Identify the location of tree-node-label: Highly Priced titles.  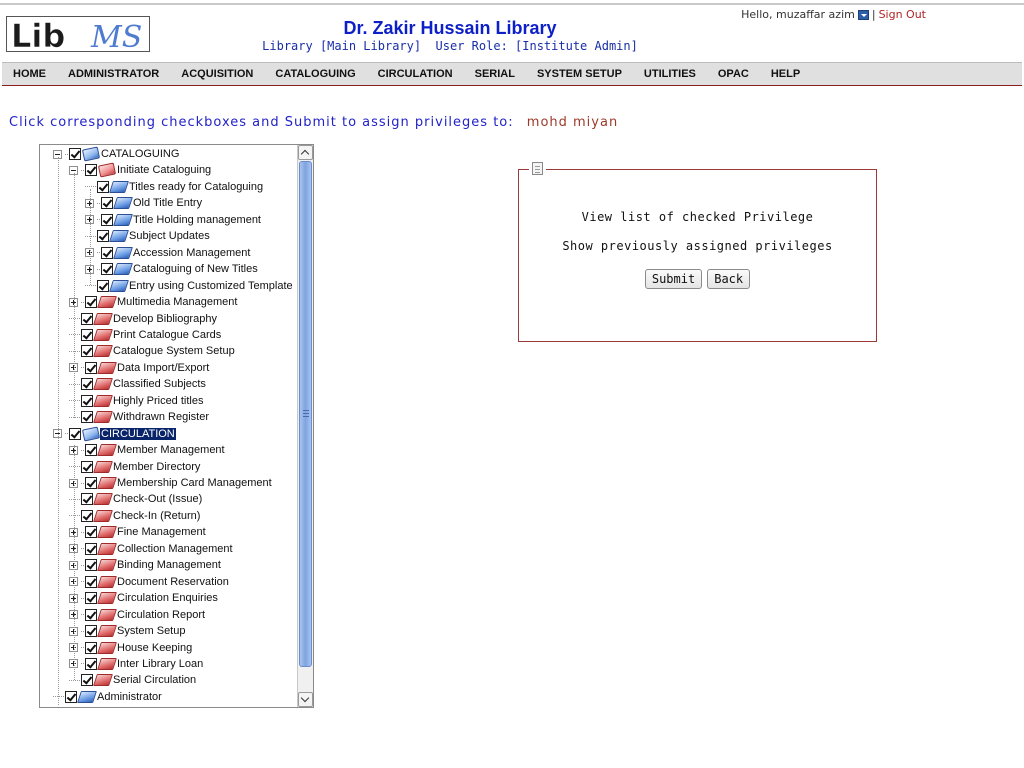
(158, 401).